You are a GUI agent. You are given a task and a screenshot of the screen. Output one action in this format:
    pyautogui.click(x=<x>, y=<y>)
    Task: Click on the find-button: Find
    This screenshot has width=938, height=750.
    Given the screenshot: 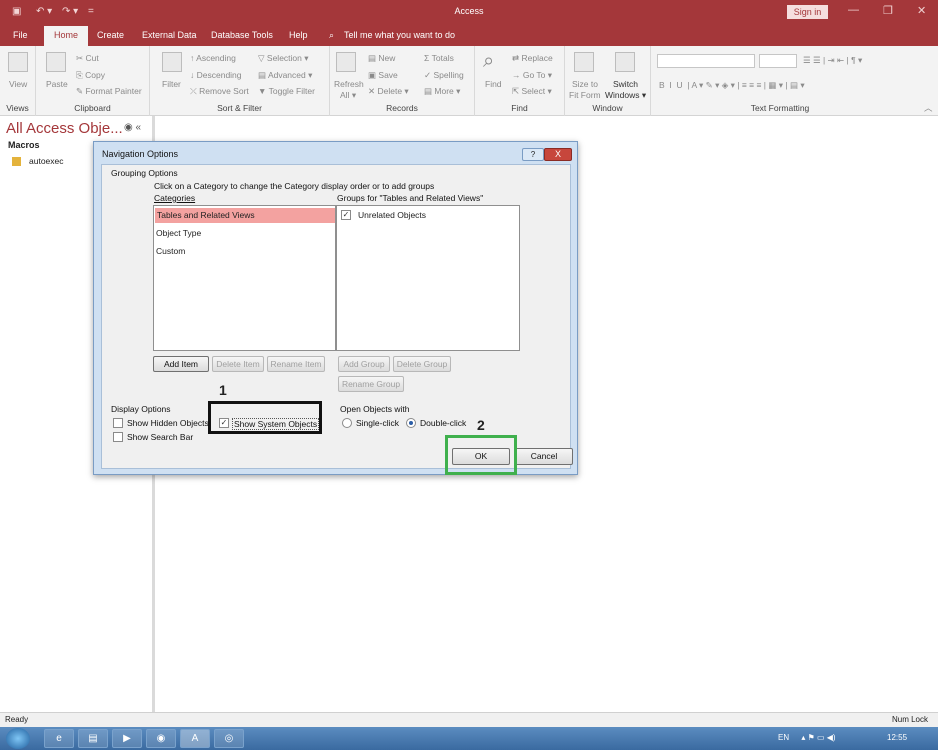 What is the action you would take?
    pyautogui.click(x=493, y=84)
    